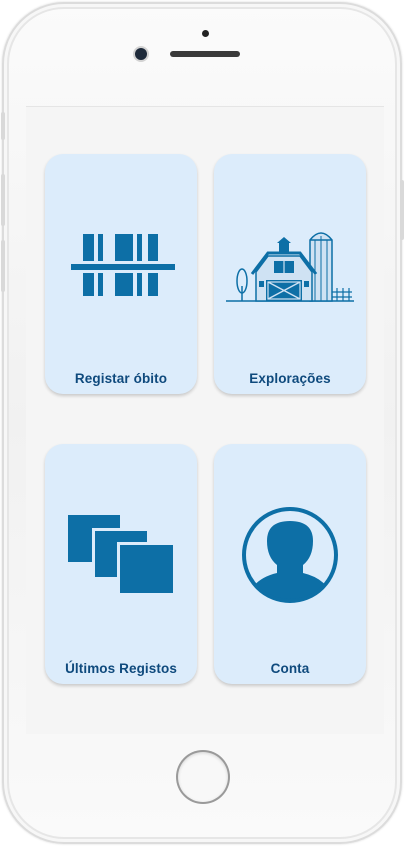 The width and height of the screenshot is (407, 849). I want to click on proximity-sensor, so click(205, 33).